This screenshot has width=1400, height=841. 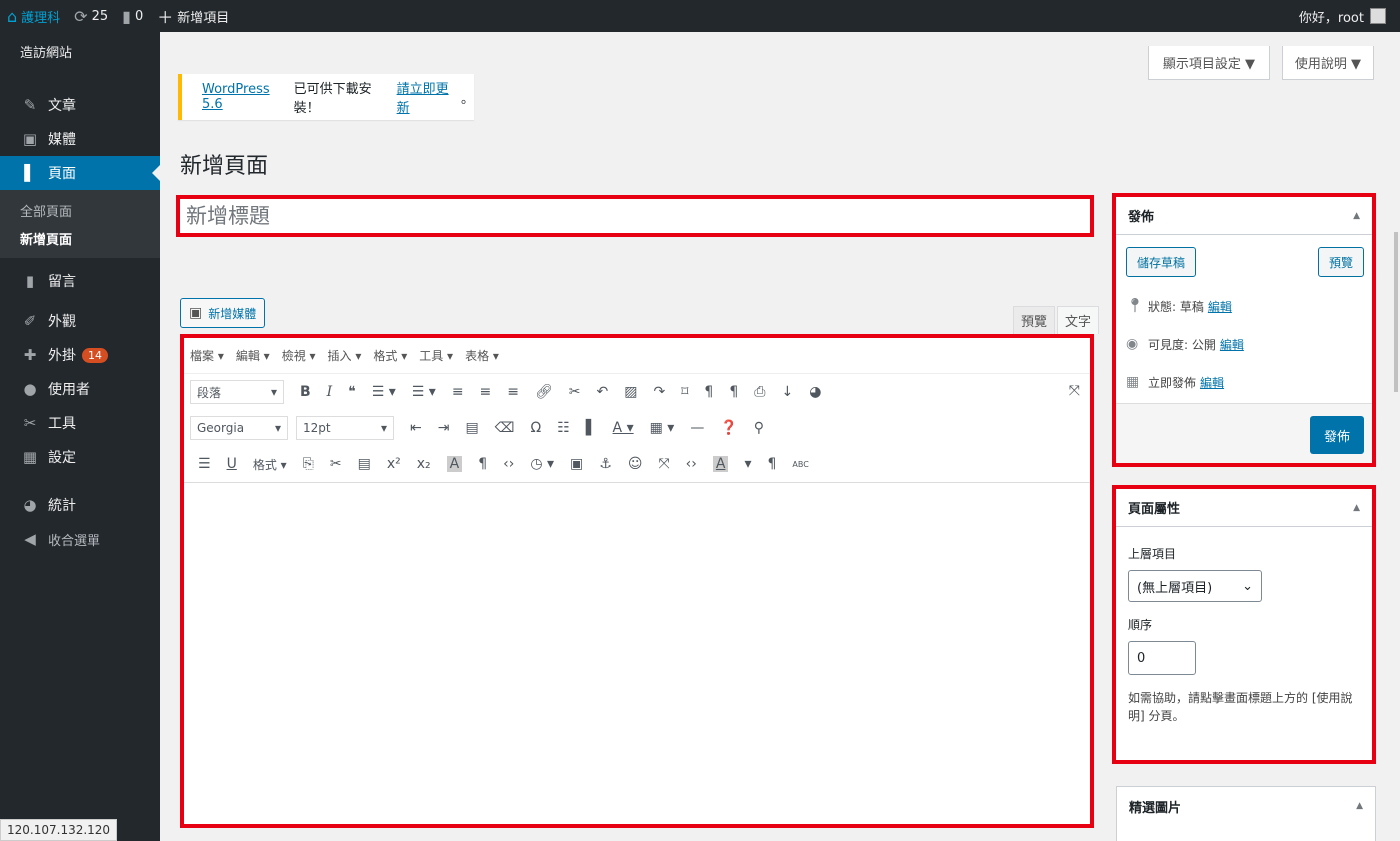 What do you see at coordinates (630, 392) in the screenshot?
I see `image-icon: ▨` at bounding box center [630, 392].